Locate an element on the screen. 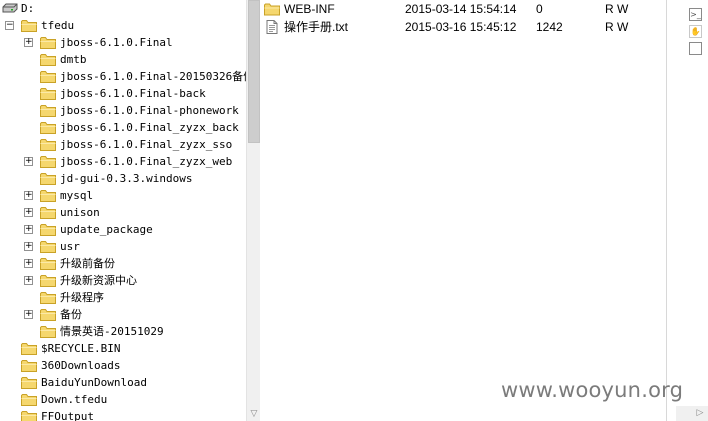 The image size is (708, 421). tree-item: 升级程序 is located at coordinates (123, 297).